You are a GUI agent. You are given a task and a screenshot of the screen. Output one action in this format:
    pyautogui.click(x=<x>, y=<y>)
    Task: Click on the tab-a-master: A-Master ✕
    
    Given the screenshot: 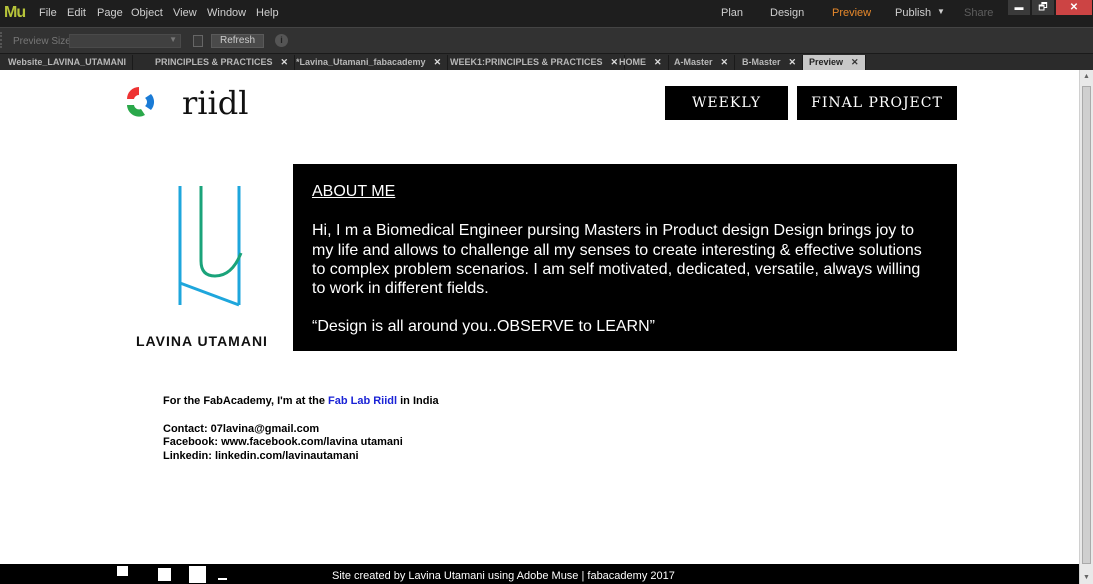 What is the action you would take?
    pyautogui.click(x=702, y=63)
    